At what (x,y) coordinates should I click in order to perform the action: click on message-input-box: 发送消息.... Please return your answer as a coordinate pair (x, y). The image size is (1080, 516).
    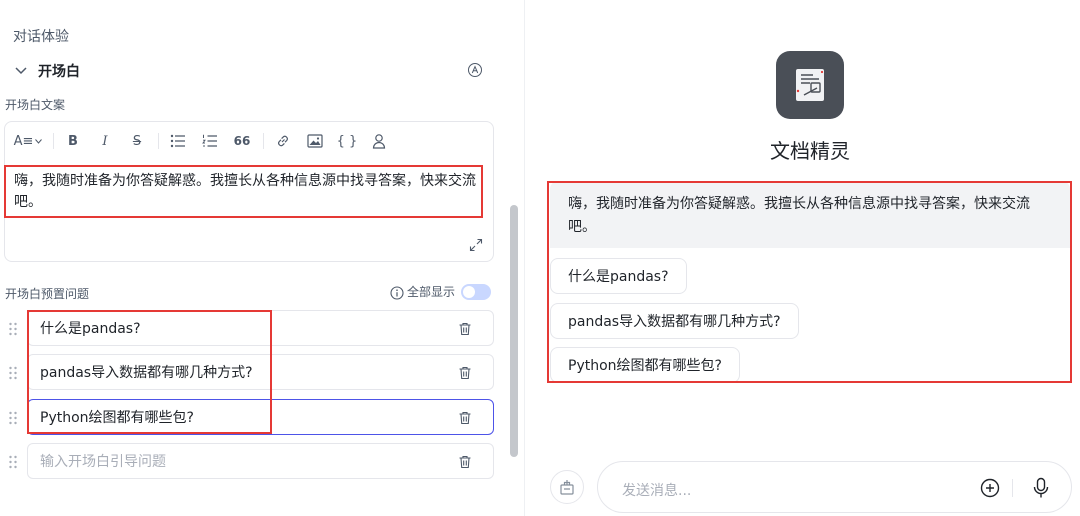
    Looking at the image, I should click on (834, 487).